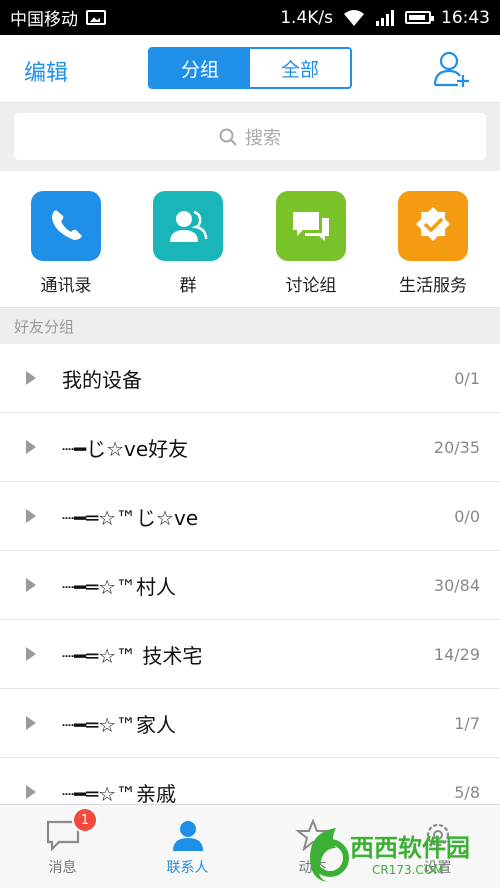  What do you see at coordinates (119, 724) in the screenshot?
I see `group-name: ┈━═☆™家人` at bounding box center [119, 724].